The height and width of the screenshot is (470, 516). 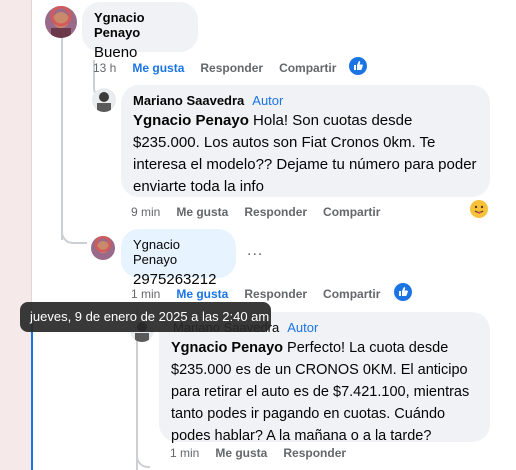 I want to click on comment-actions: 1 min Me gusta Responder, so click(x=258, y=453).